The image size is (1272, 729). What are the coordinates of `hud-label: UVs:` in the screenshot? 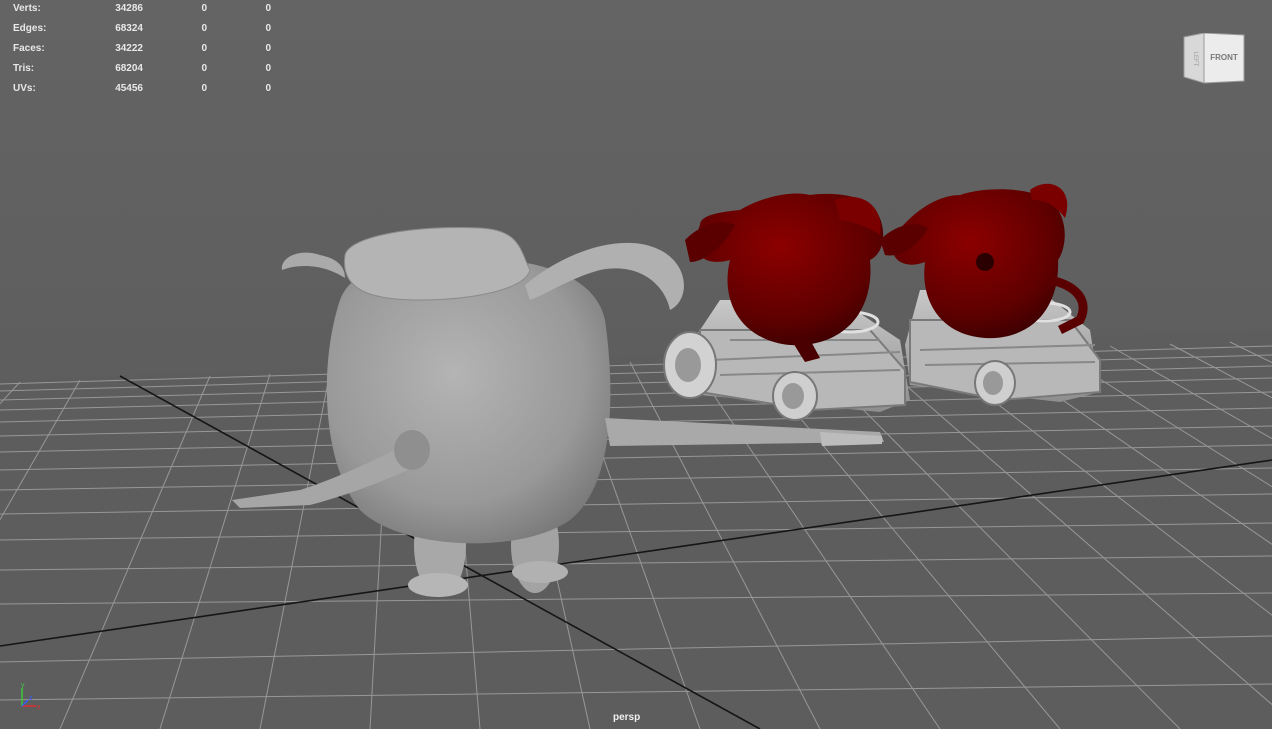 It's located at (24, 88).